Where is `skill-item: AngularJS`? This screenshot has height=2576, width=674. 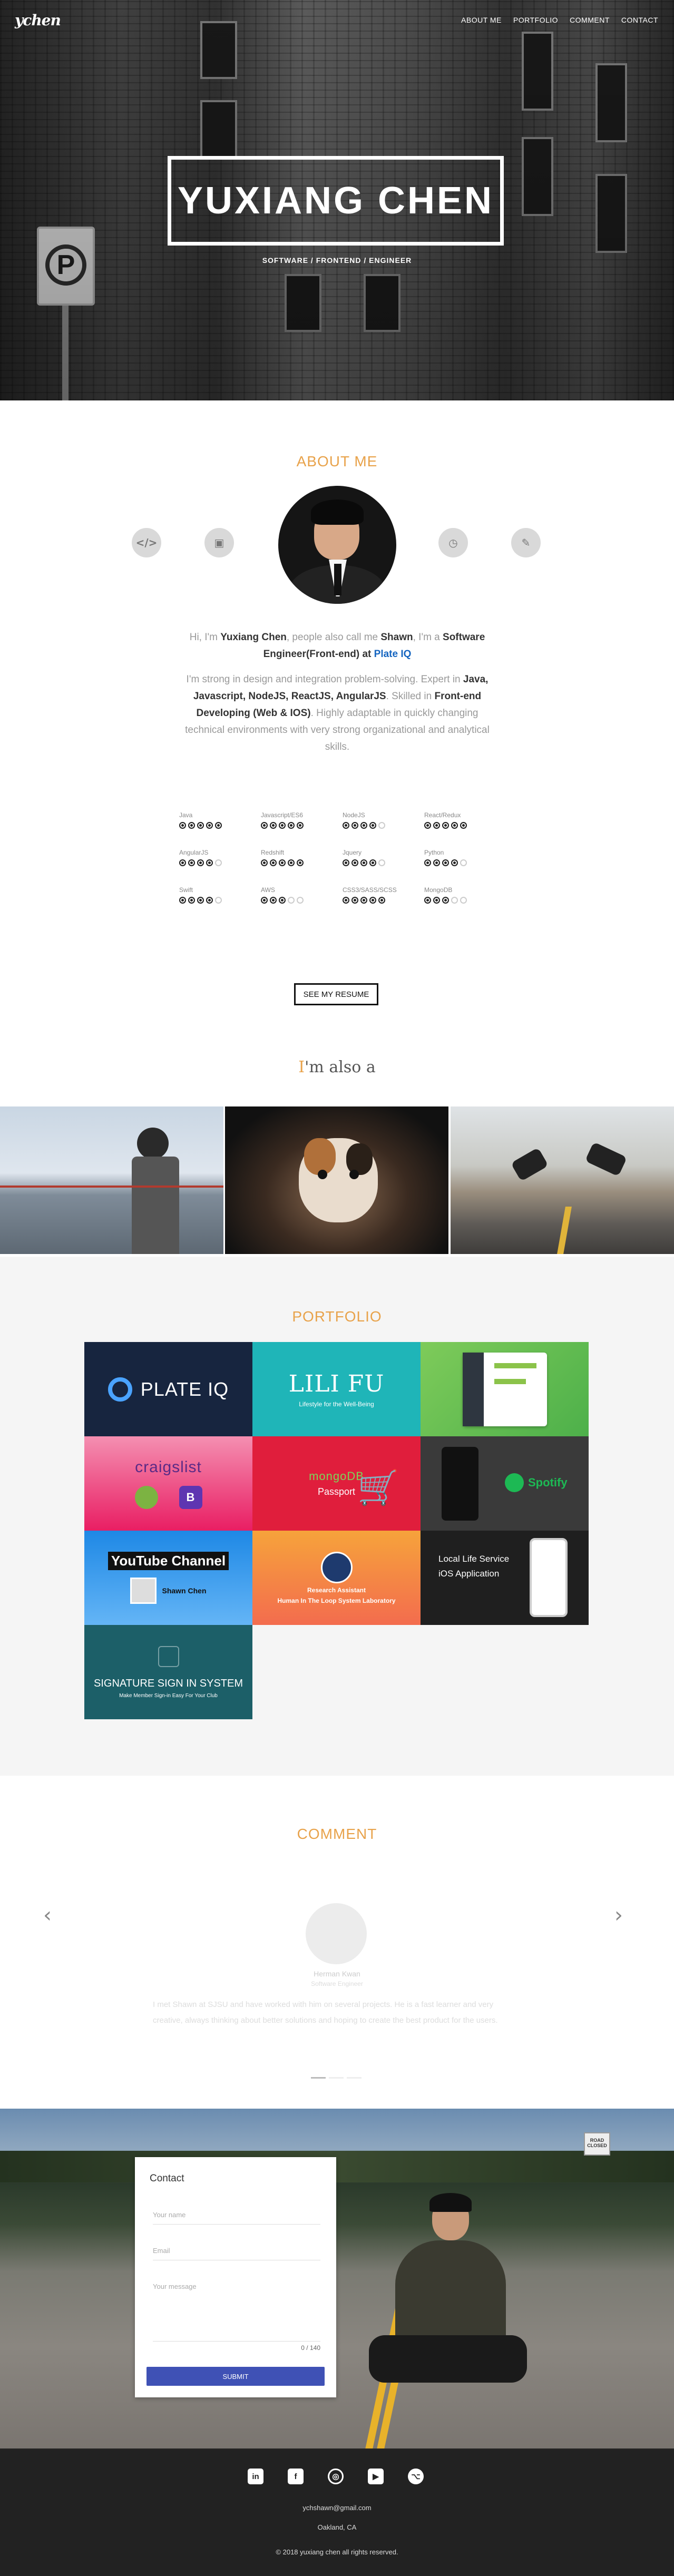
skill-item: AngularJS is located at coordinates (220, 858).